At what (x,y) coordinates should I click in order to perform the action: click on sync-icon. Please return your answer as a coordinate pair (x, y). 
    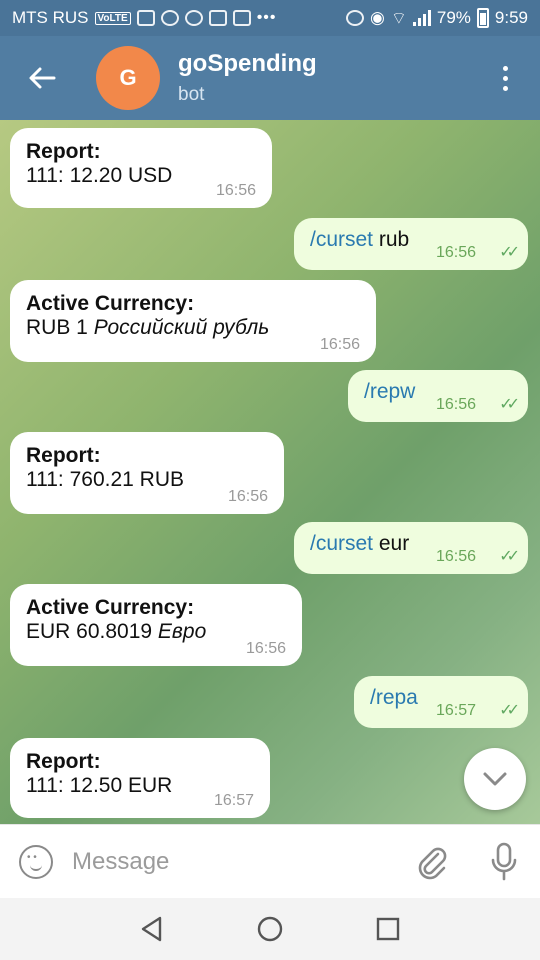
    Looking at the image, I should click on (193, 18).